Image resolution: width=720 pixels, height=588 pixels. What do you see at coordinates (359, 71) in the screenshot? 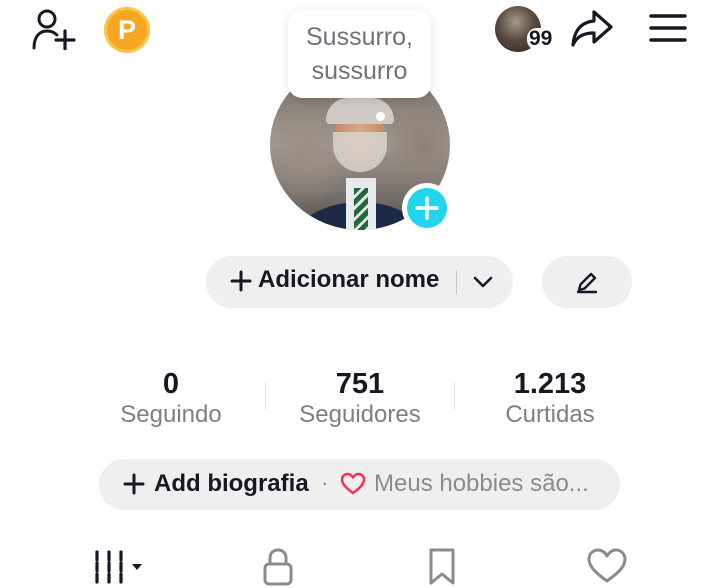
I see `tooltip-line-2: sussurro` at bounding box center [359, 71].